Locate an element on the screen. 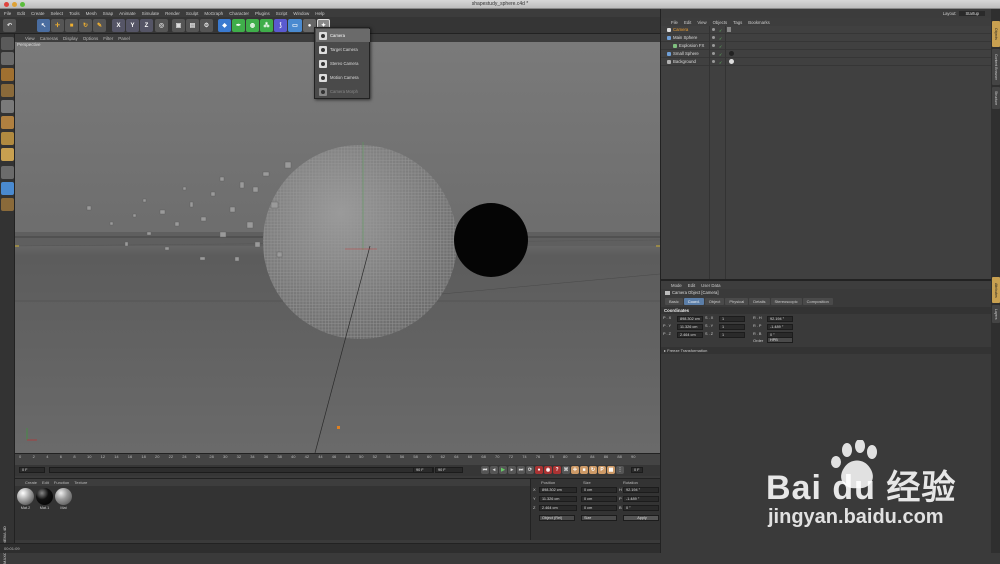  menu-item-character: Character is located at coordinates (239, 13).